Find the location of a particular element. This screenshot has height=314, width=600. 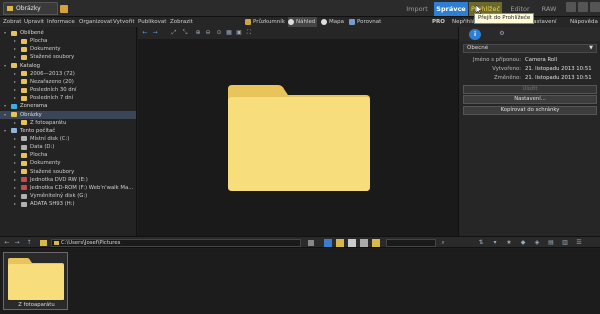

menu-zobrat: Zobrat is located at coordinates (12, 22).